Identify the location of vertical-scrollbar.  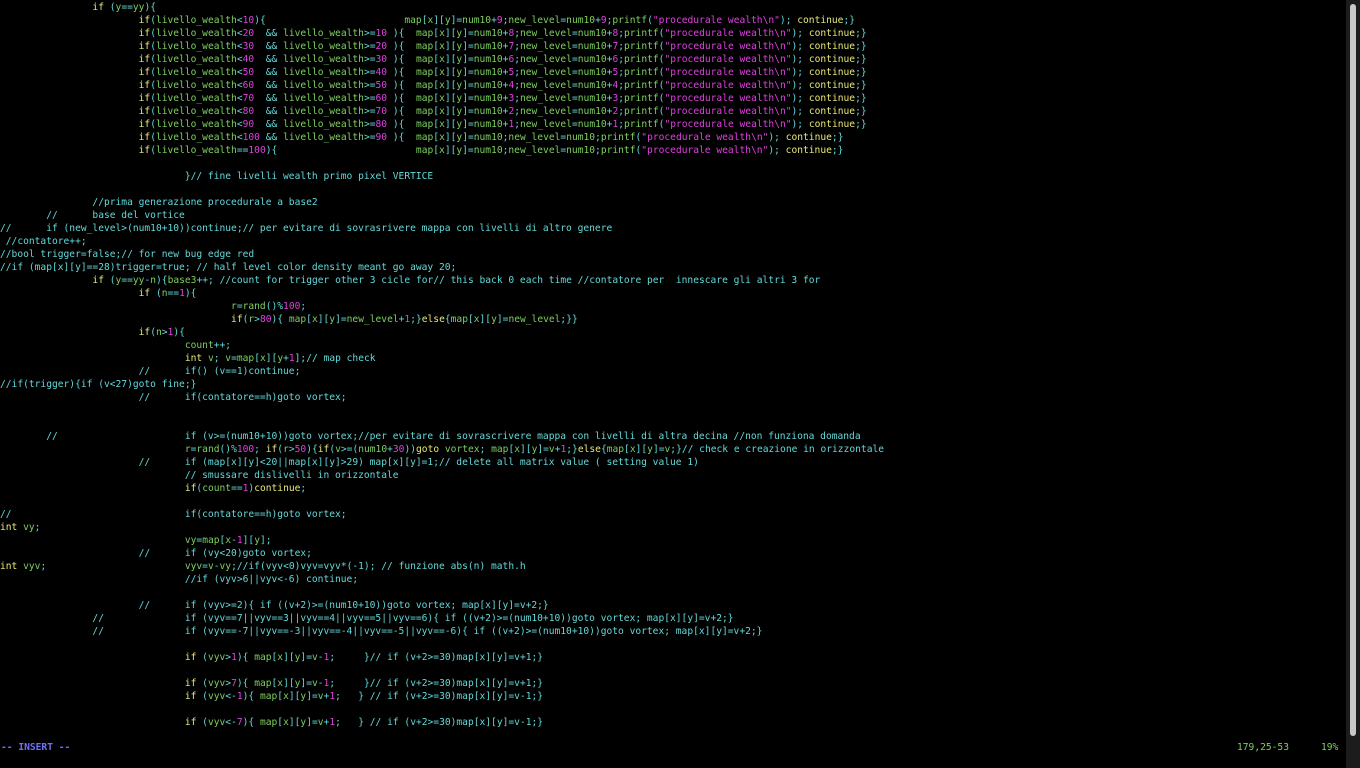
(1353, 384).